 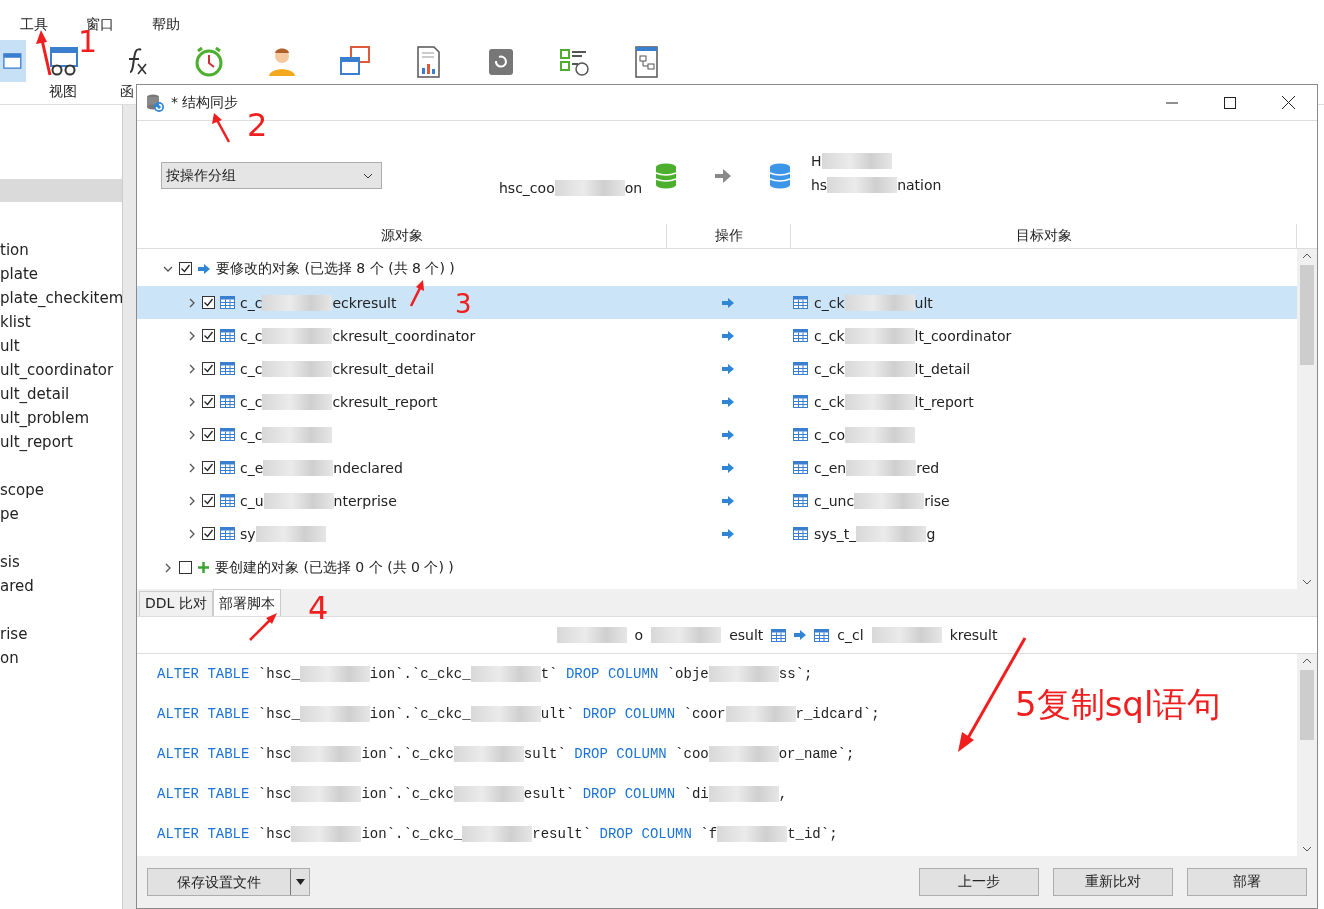 What do you see at coordinates (61, 394) in the screenshot?
I see `table-item: ult_detail` at bounding box center [61, 394].